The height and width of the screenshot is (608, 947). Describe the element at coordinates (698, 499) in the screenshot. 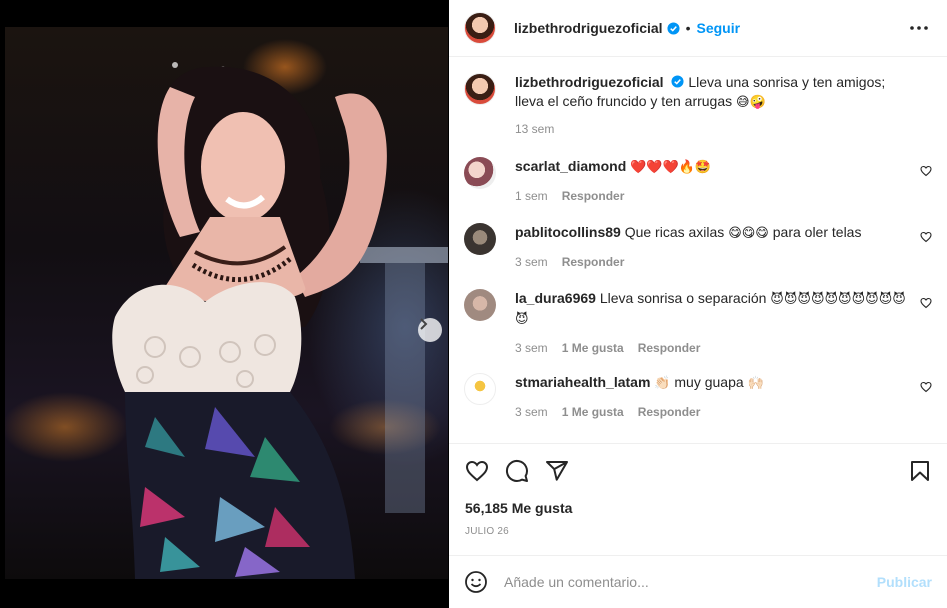

I see `post-actions: 56,185 Me gusta JULIO 26` at that location.